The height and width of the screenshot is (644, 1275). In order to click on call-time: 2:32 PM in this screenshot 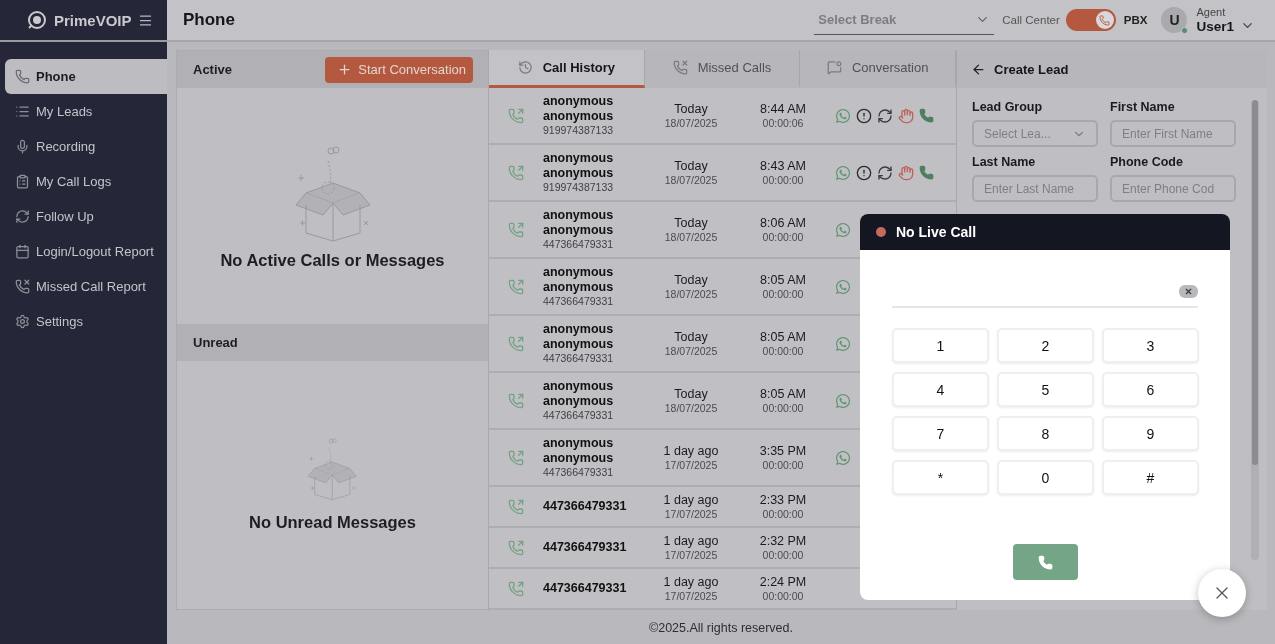, I will do `click(783, 540)`.